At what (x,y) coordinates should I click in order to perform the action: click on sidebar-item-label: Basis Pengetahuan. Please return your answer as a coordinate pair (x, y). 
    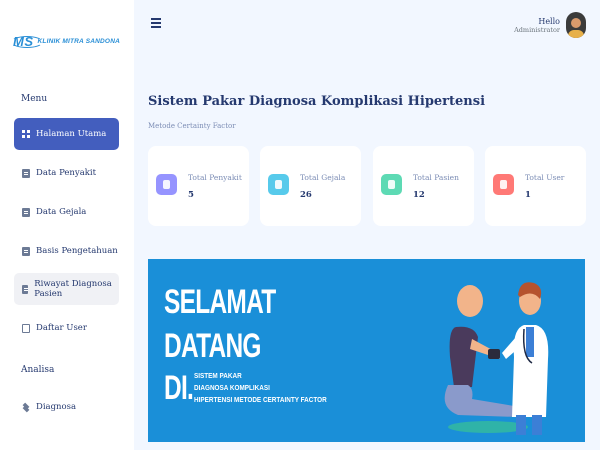
    Looking at the image, I should click on (77, 251).